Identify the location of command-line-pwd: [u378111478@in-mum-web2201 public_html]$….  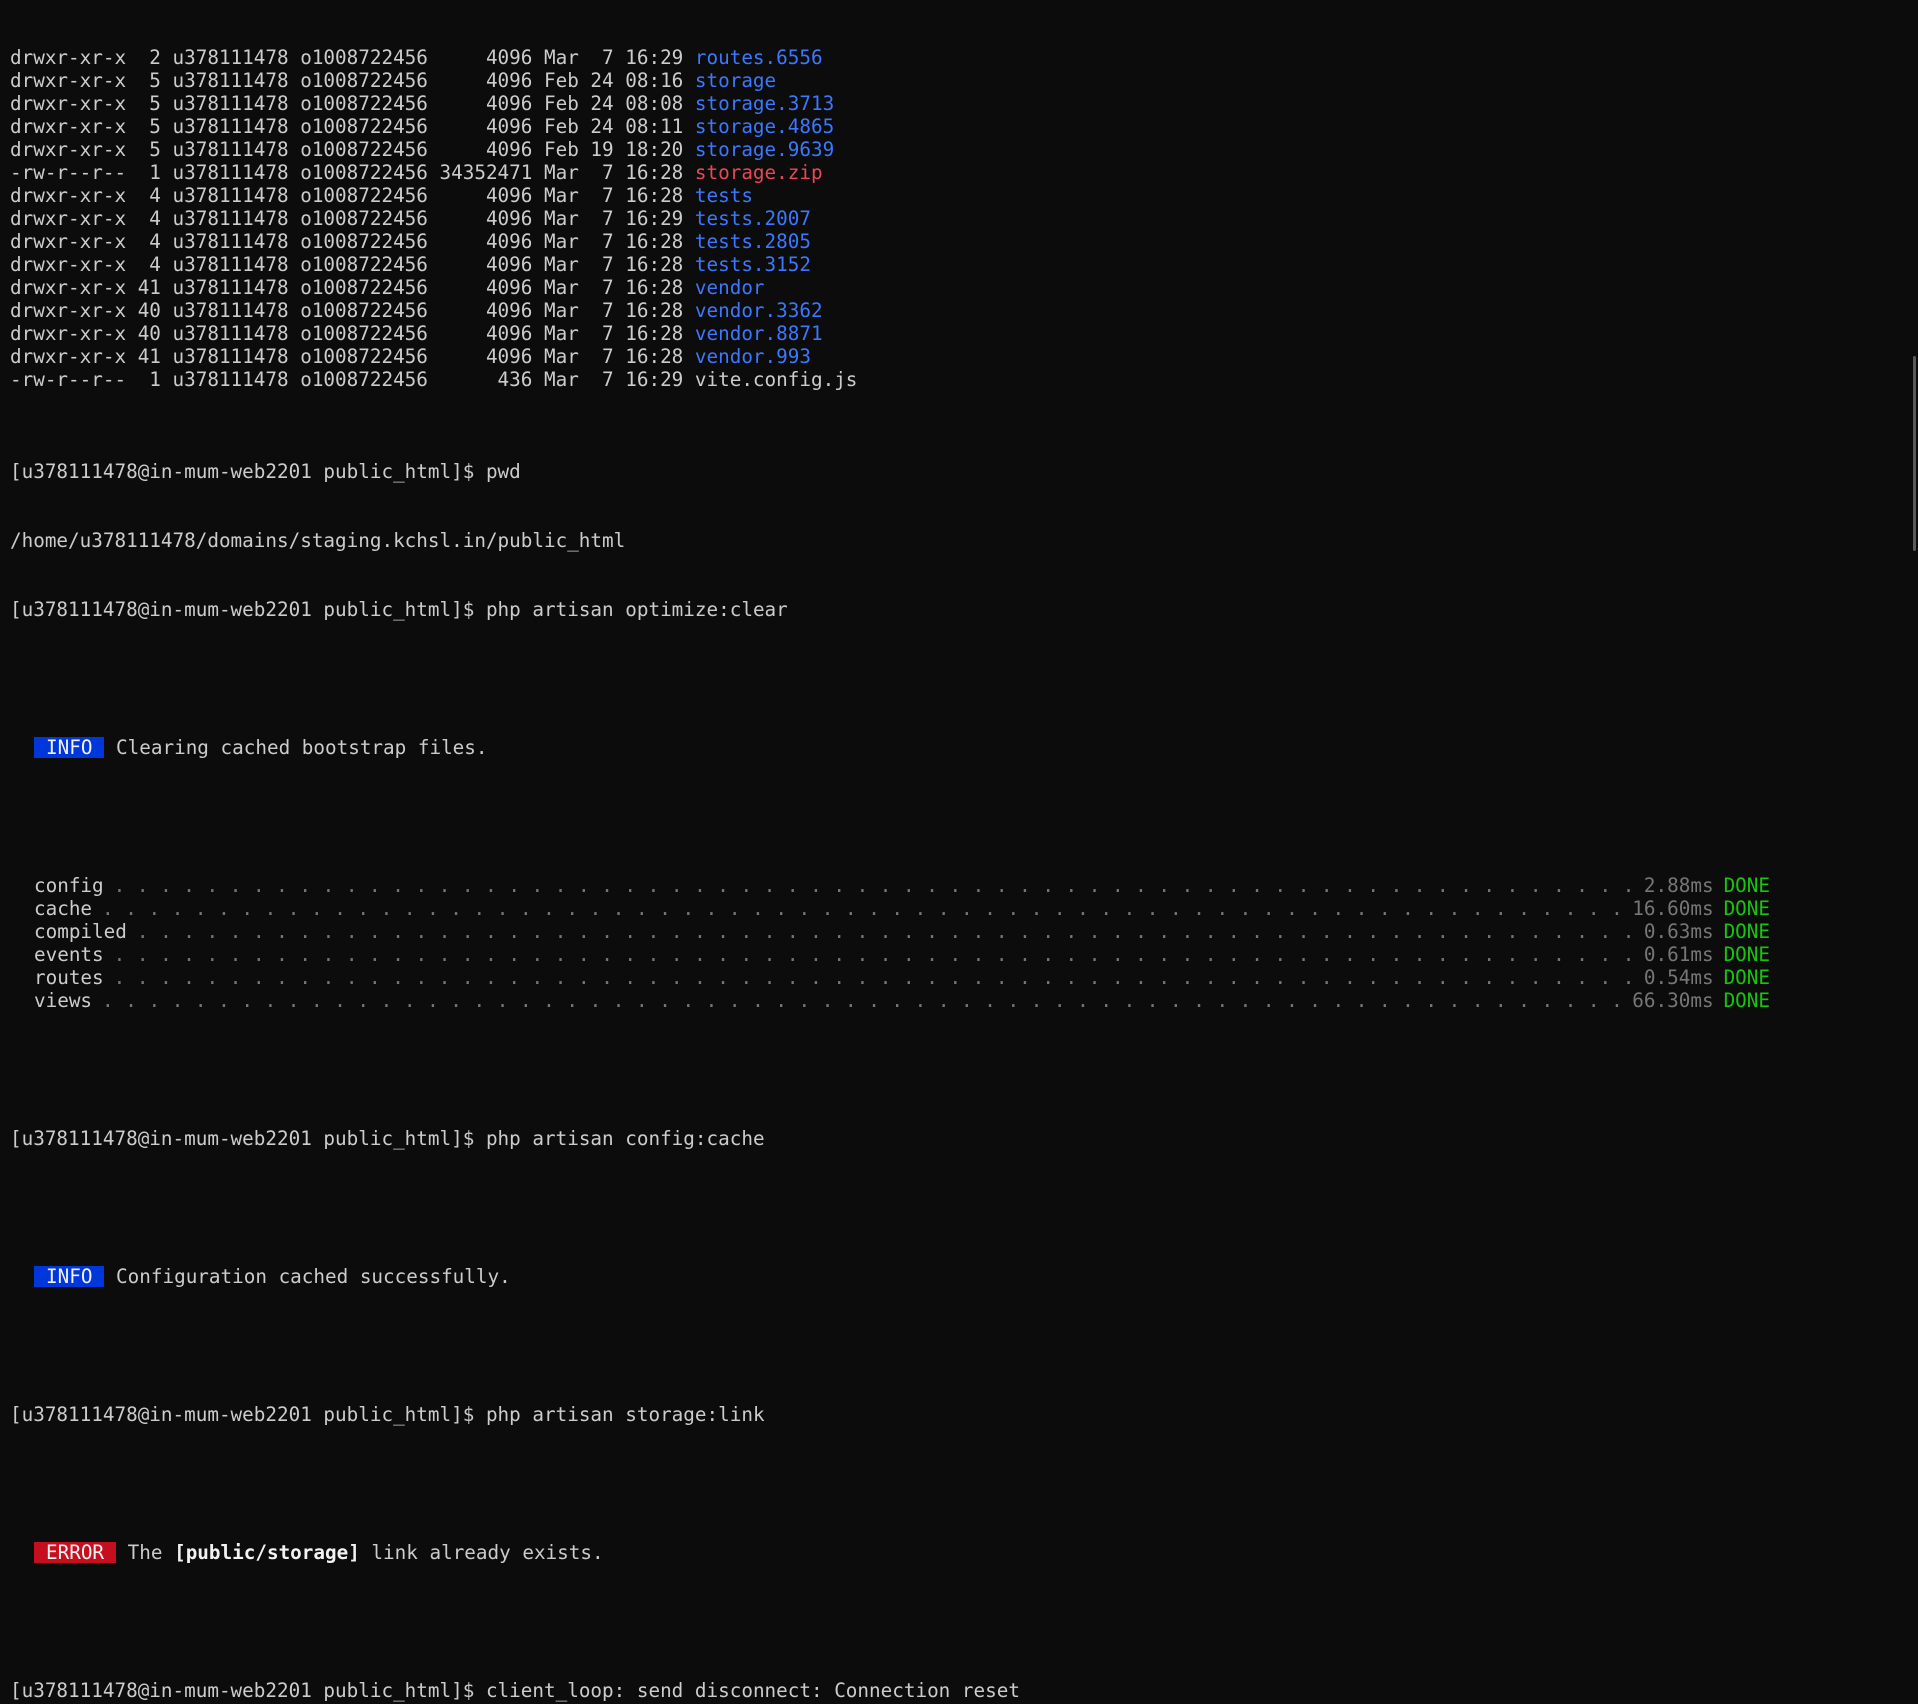
(958, 471).